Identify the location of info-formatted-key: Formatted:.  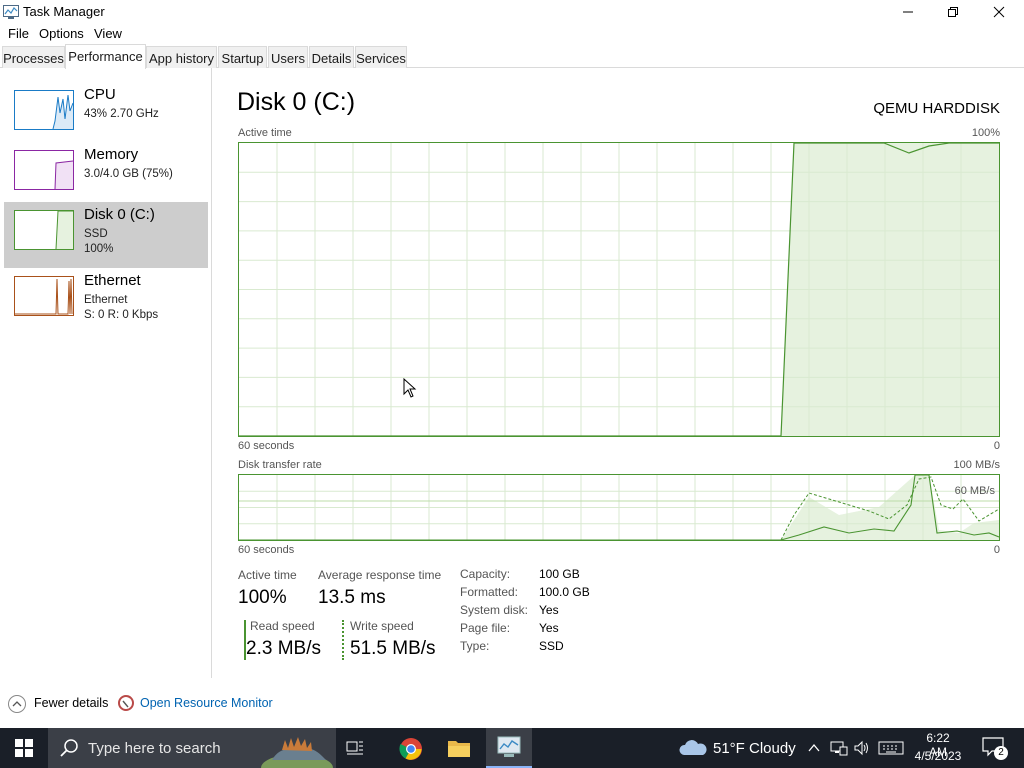
(489, 592).